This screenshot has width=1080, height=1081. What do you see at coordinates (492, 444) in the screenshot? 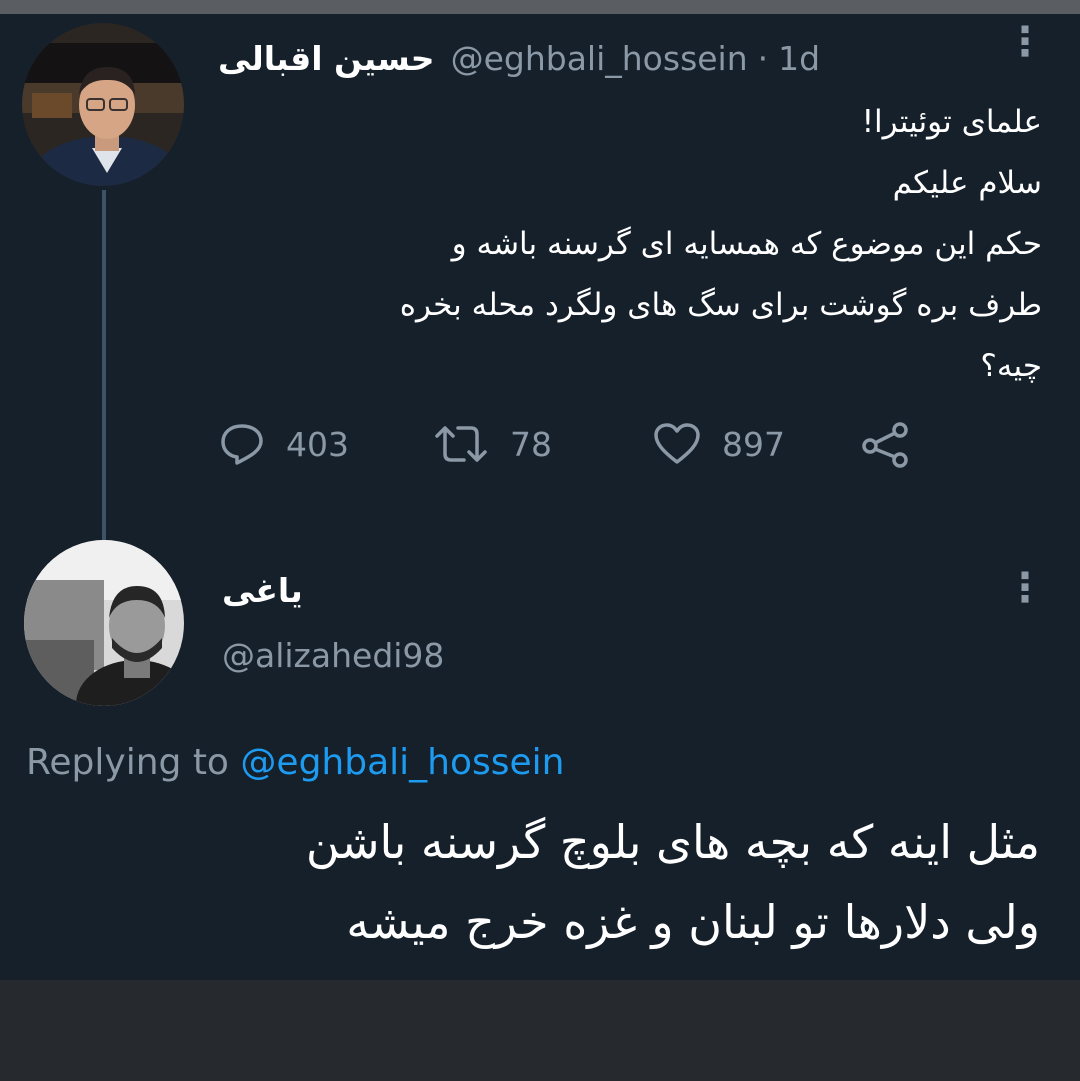
I see `retweet-button: 78` at bounding box center [492, 444].